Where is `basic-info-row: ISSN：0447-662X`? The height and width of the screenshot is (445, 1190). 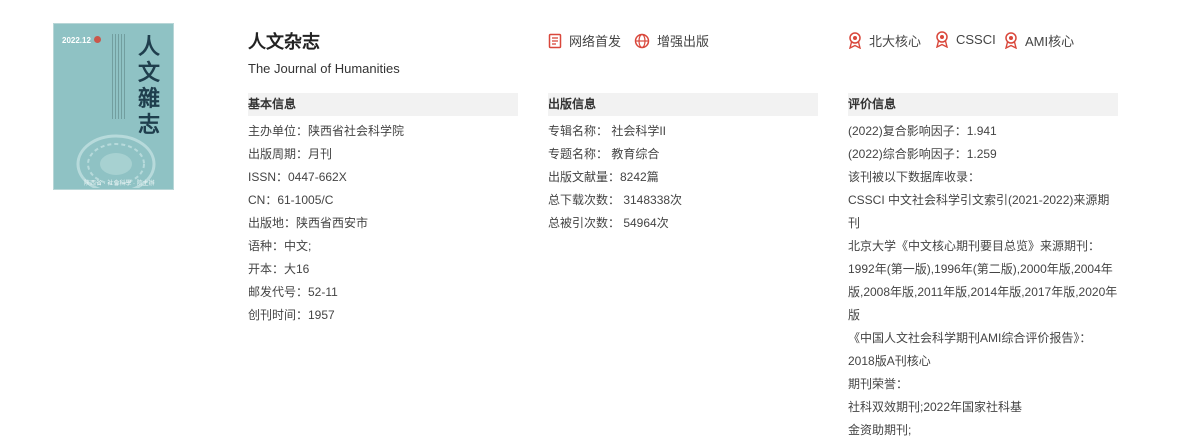 basic-info-row: ISSN：0447-662X is located at coordinates (297, 177).